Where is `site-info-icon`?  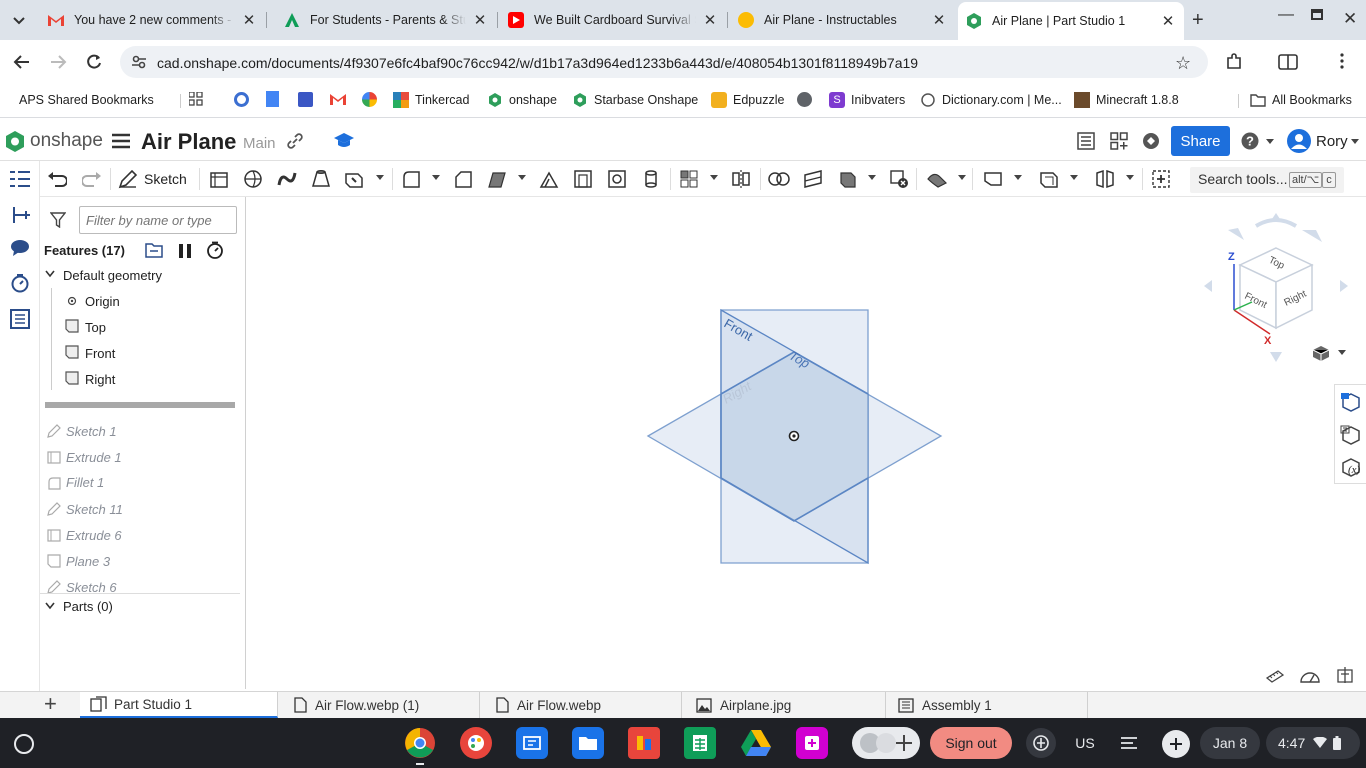 site-info-icon is located at coordinates (139, 62).